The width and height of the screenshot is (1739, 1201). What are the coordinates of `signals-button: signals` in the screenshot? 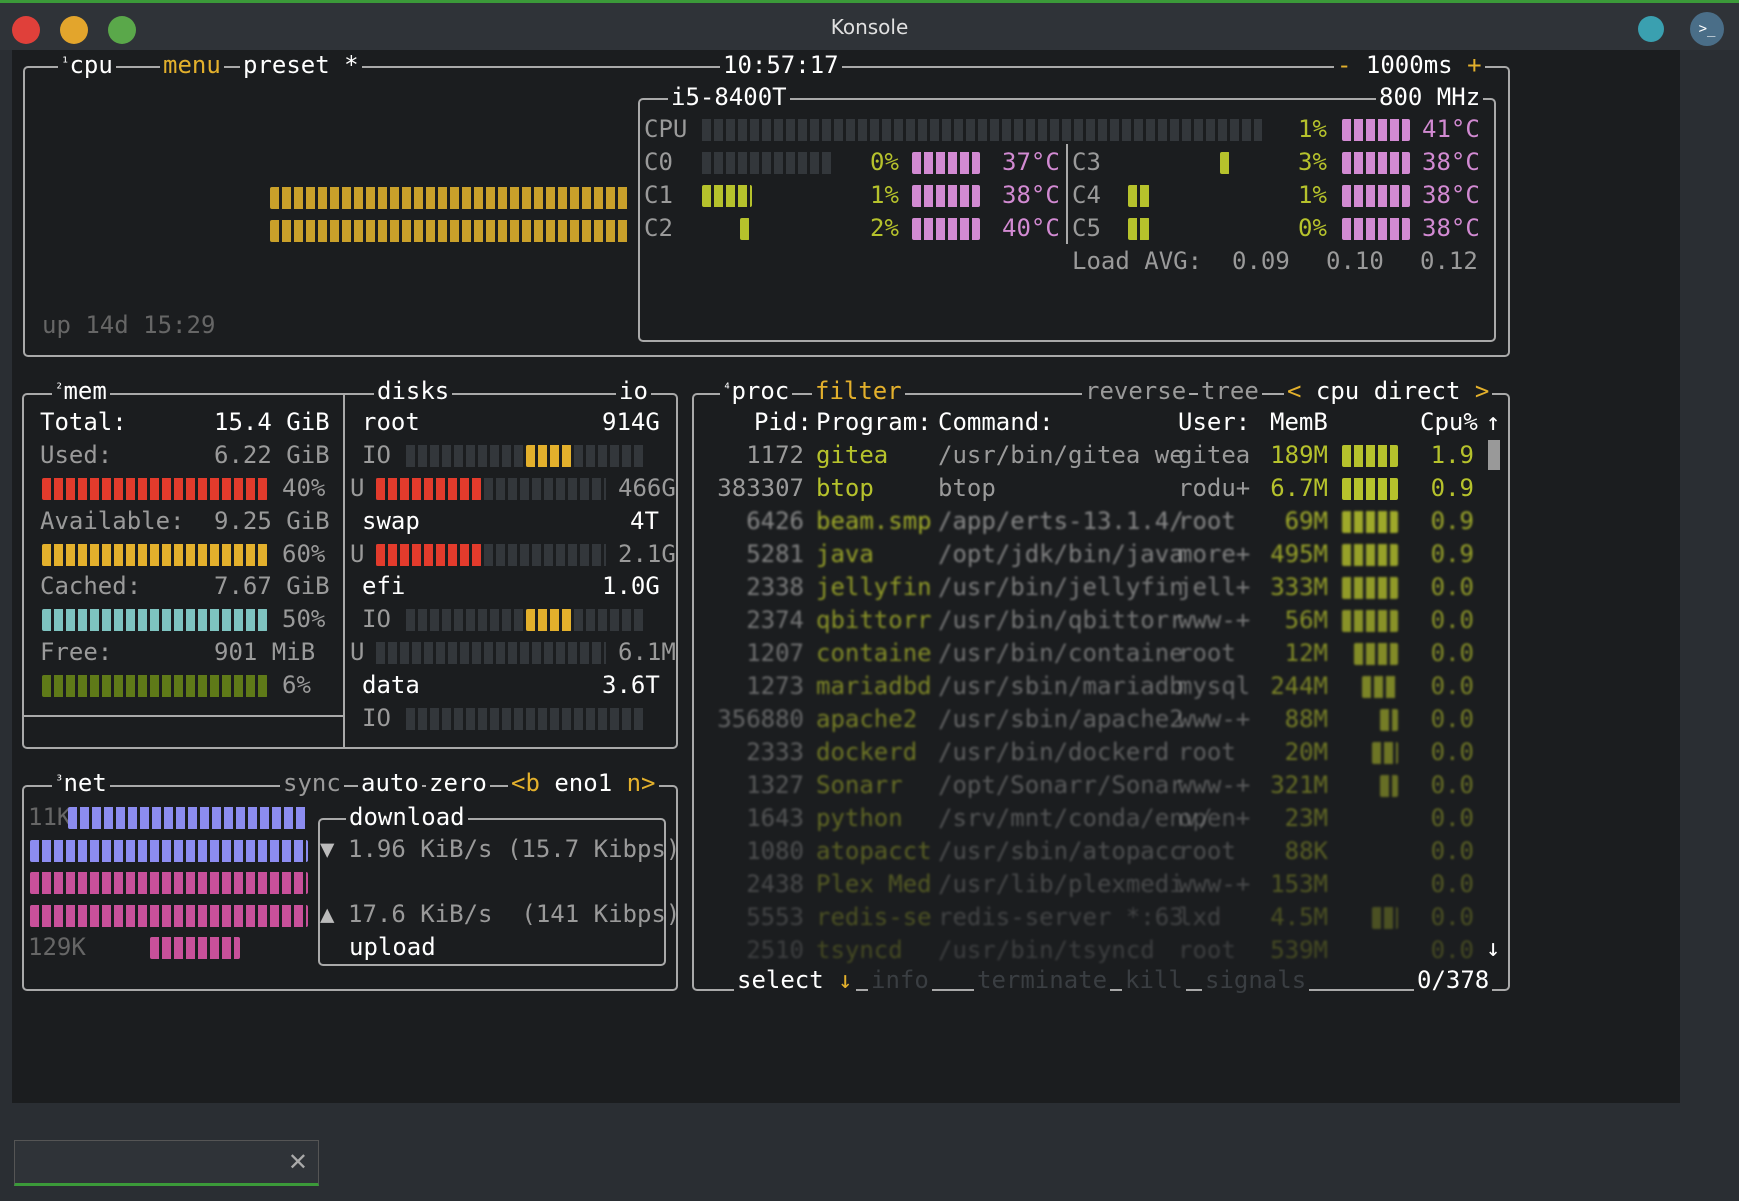 It's located at (1256, 980).